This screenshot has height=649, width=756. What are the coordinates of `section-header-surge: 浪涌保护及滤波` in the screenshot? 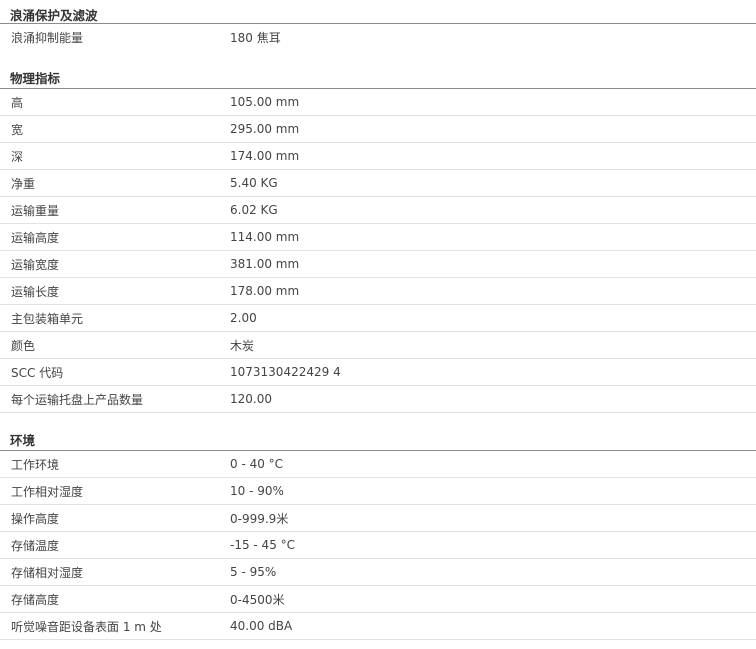 It's located at (378, 12).